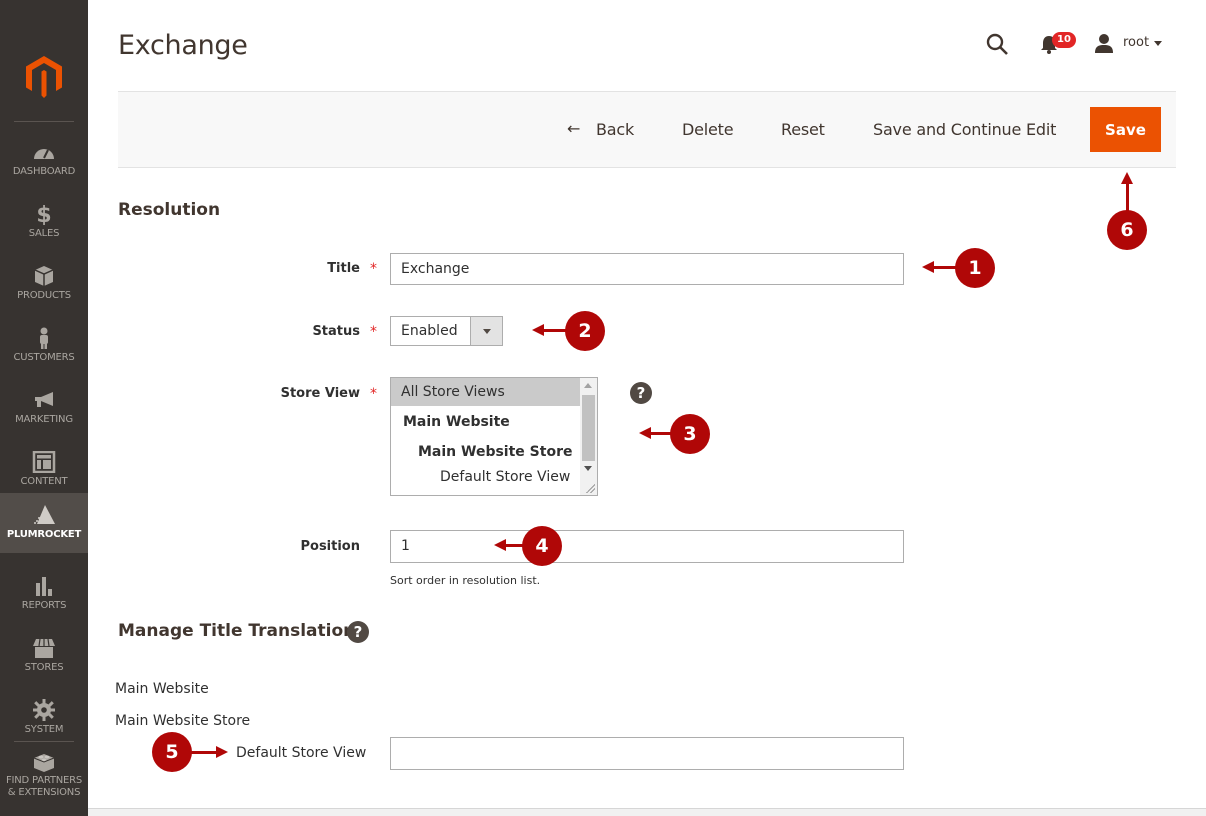  What do you see at coordinates (615, 129) in the screenshot?
I see `back-button: Back` at bounding box center [615, 129].